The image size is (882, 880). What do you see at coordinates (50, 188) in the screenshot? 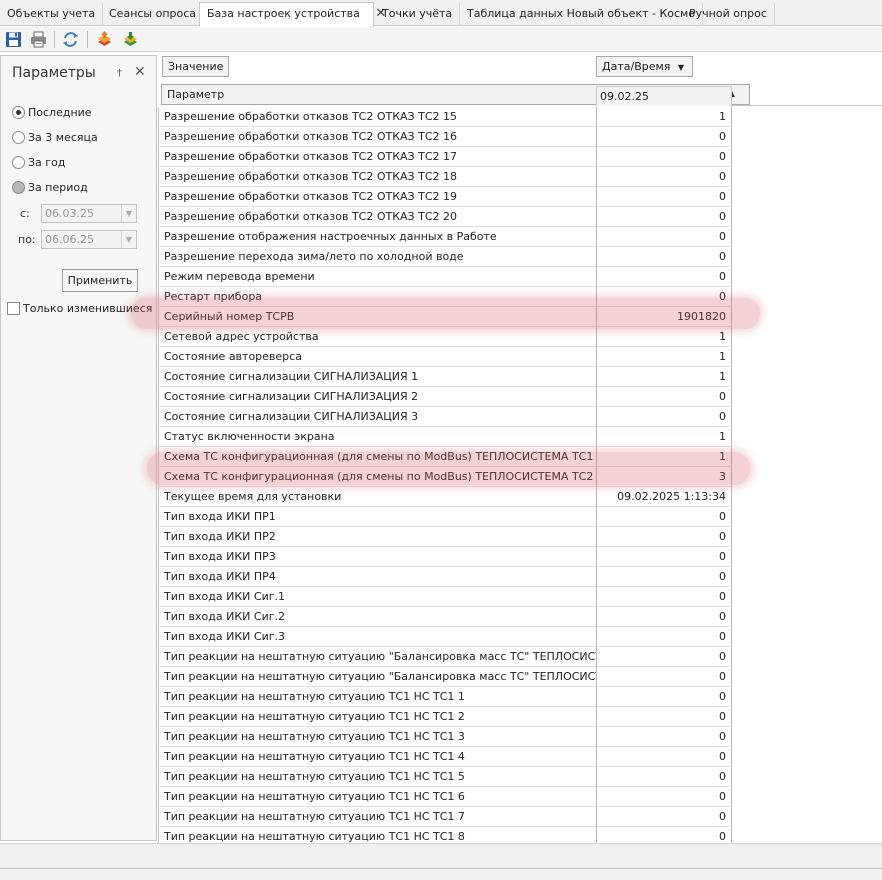
I see `radio-period: За период` at bounding box center [50, 188].